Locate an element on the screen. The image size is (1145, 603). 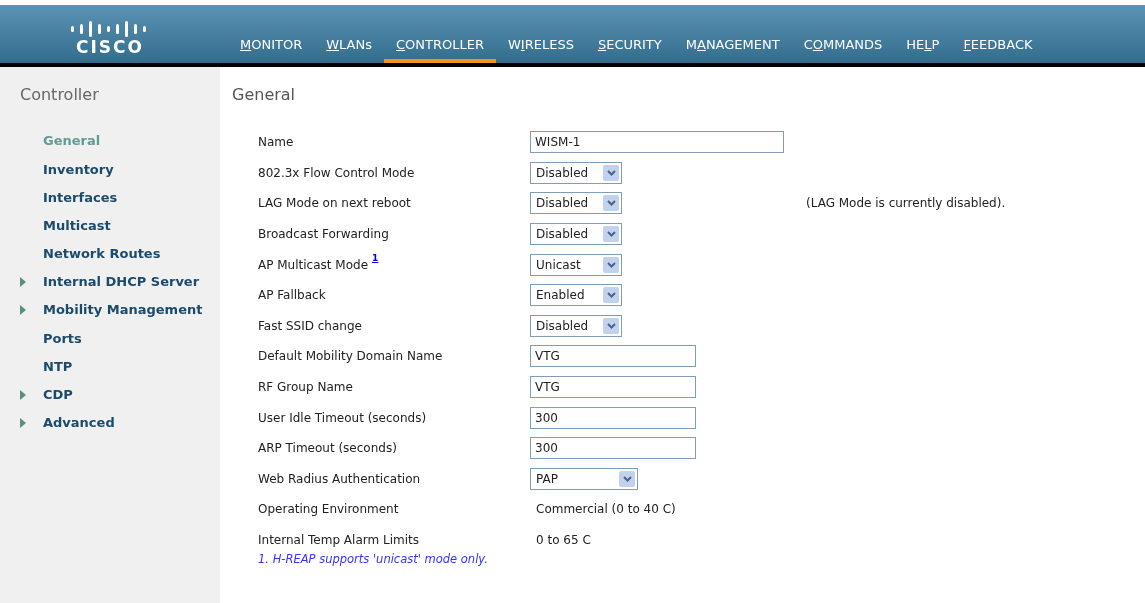
dropdown: PAP is located at coordinates (584, 478).